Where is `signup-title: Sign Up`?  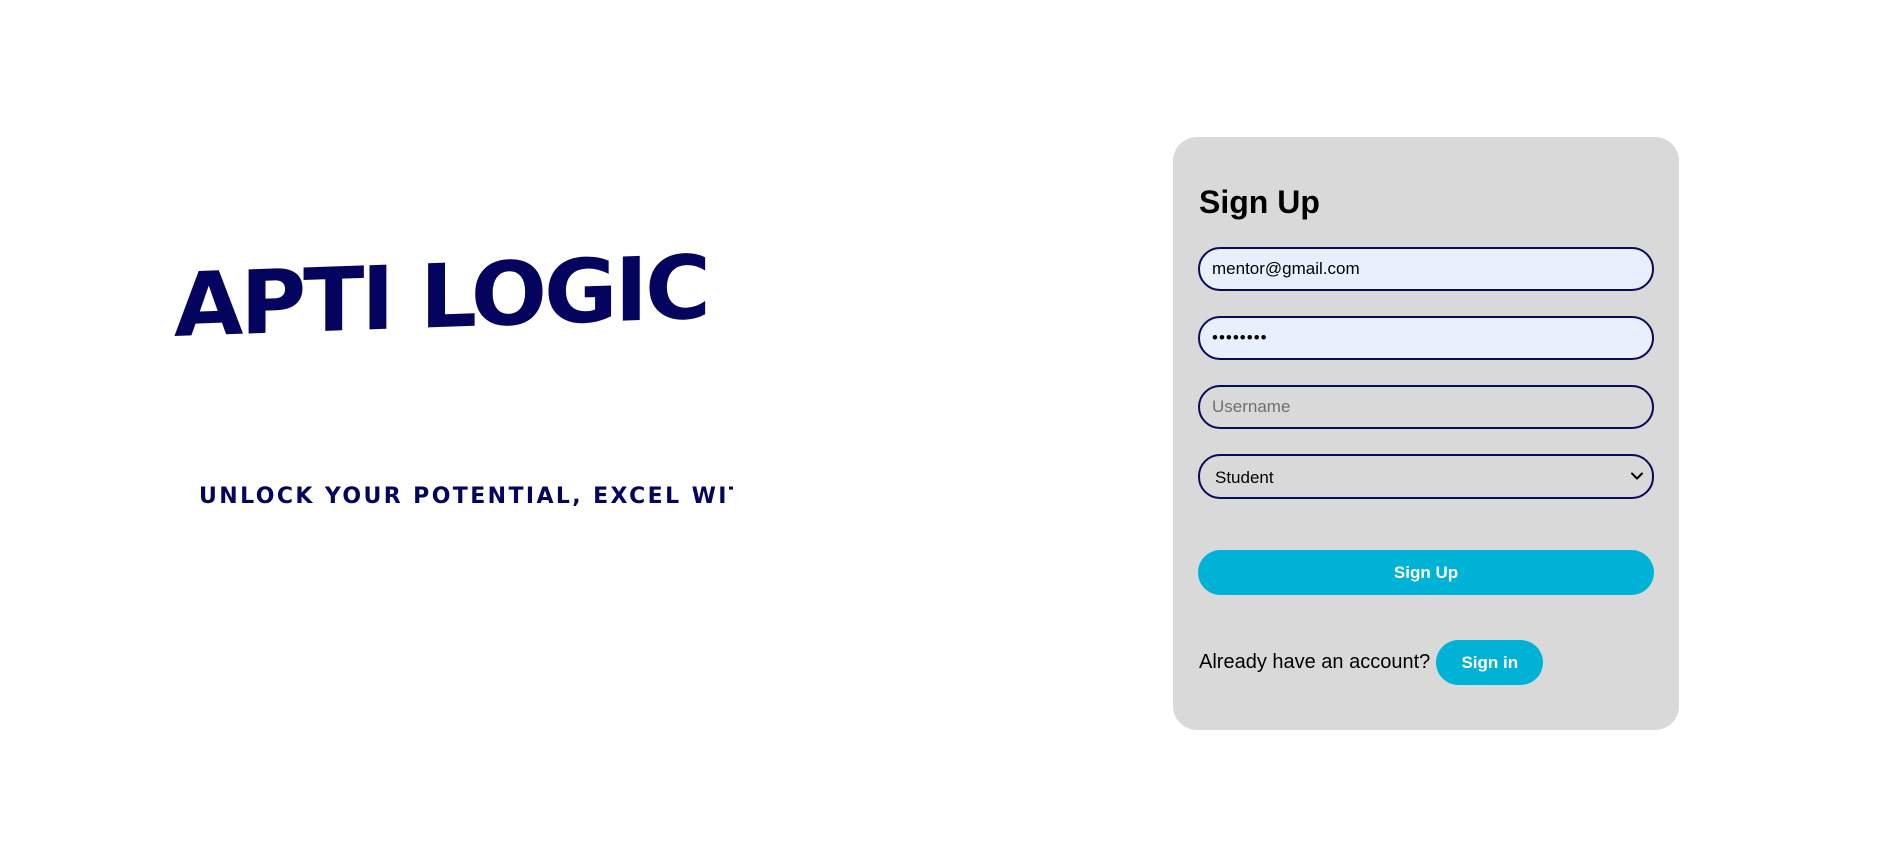 signup-title: Sign Up is located at coordinates (1259, 202).